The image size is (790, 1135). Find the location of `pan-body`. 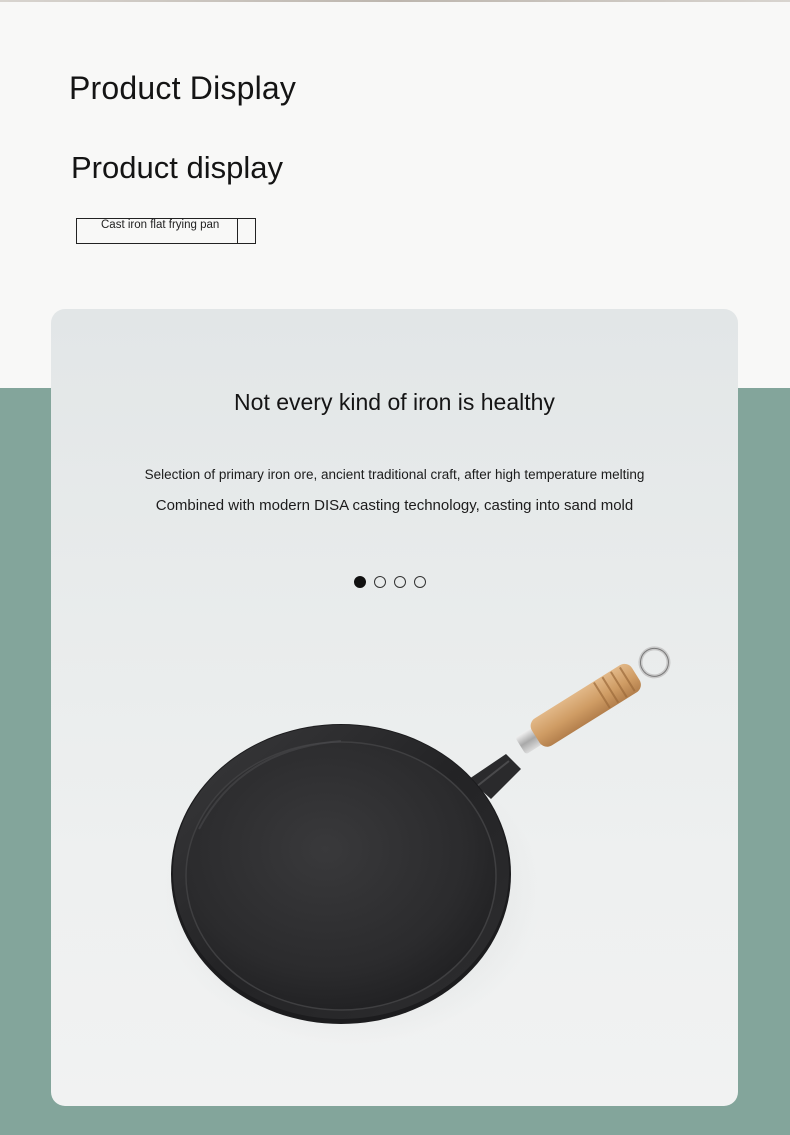

pan-body is located at coordinates (341, 874).